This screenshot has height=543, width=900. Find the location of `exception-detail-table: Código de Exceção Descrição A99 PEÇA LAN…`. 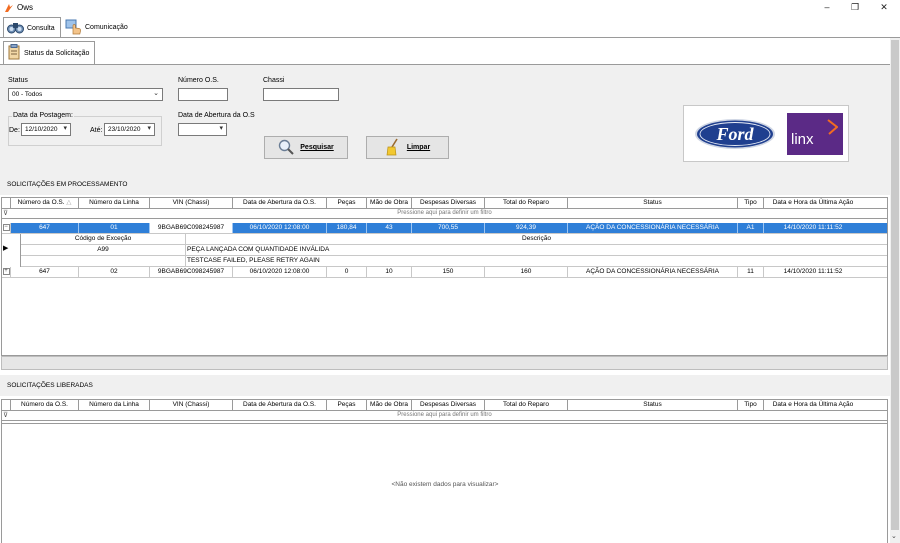

exception-detail-table: Código de Exceção Descrição A99 PEÇA LAN… is located at coordinates (453, 250).